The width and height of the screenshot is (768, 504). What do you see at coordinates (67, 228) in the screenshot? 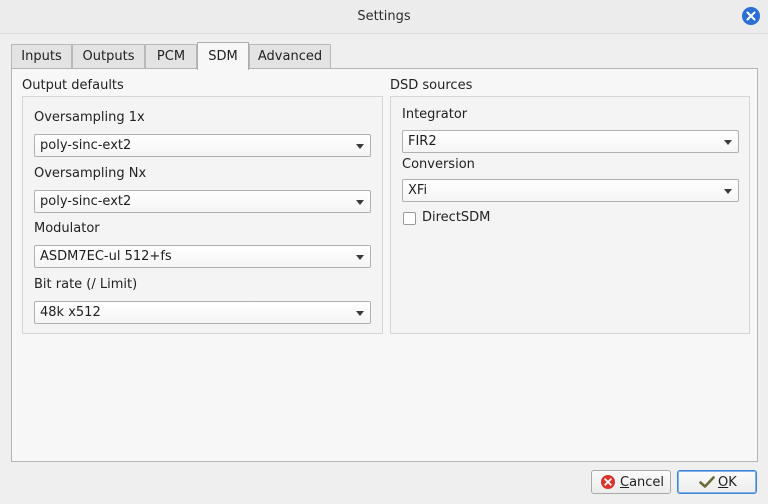
I see `modulator-label: Modulator` at bounding box center [67, 228].